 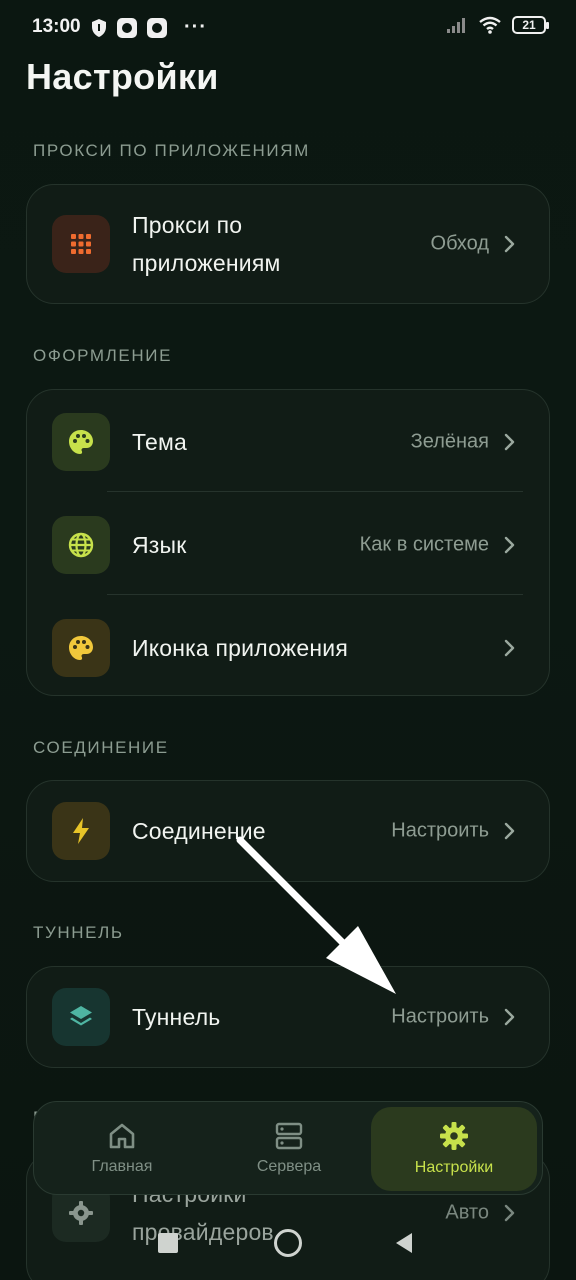 I want to click on app-icon-row: Иконка приложения, so click(x=288, y=647).